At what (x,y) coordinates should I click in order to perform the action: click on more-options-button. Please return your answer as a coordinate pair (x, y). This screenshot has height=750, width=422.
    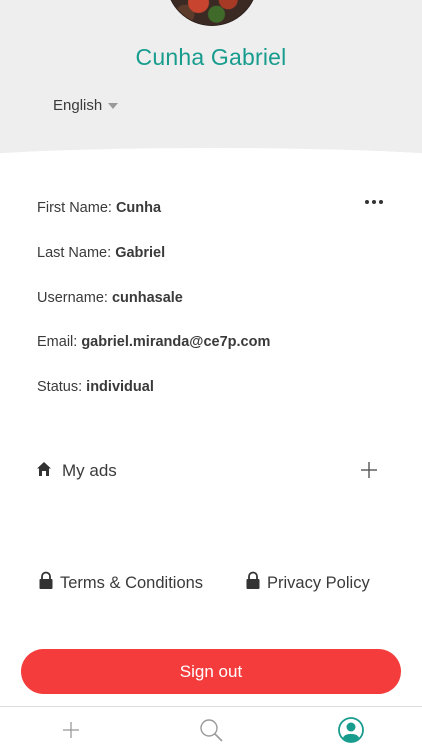
    Looking at the image, I should click on (374, 202).